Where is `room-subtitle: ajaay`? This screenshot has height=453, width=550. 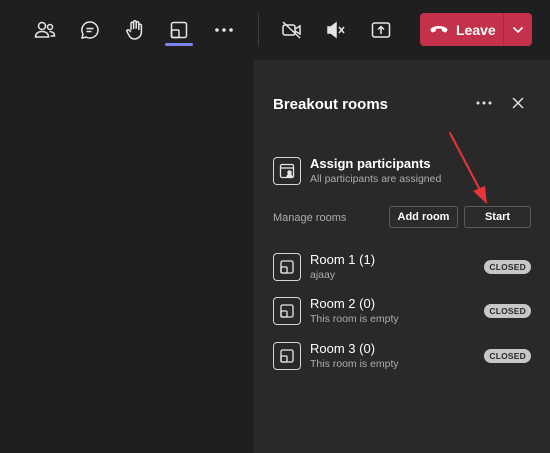
room-subtitle: ajaay is located at coordinates (323, 275).